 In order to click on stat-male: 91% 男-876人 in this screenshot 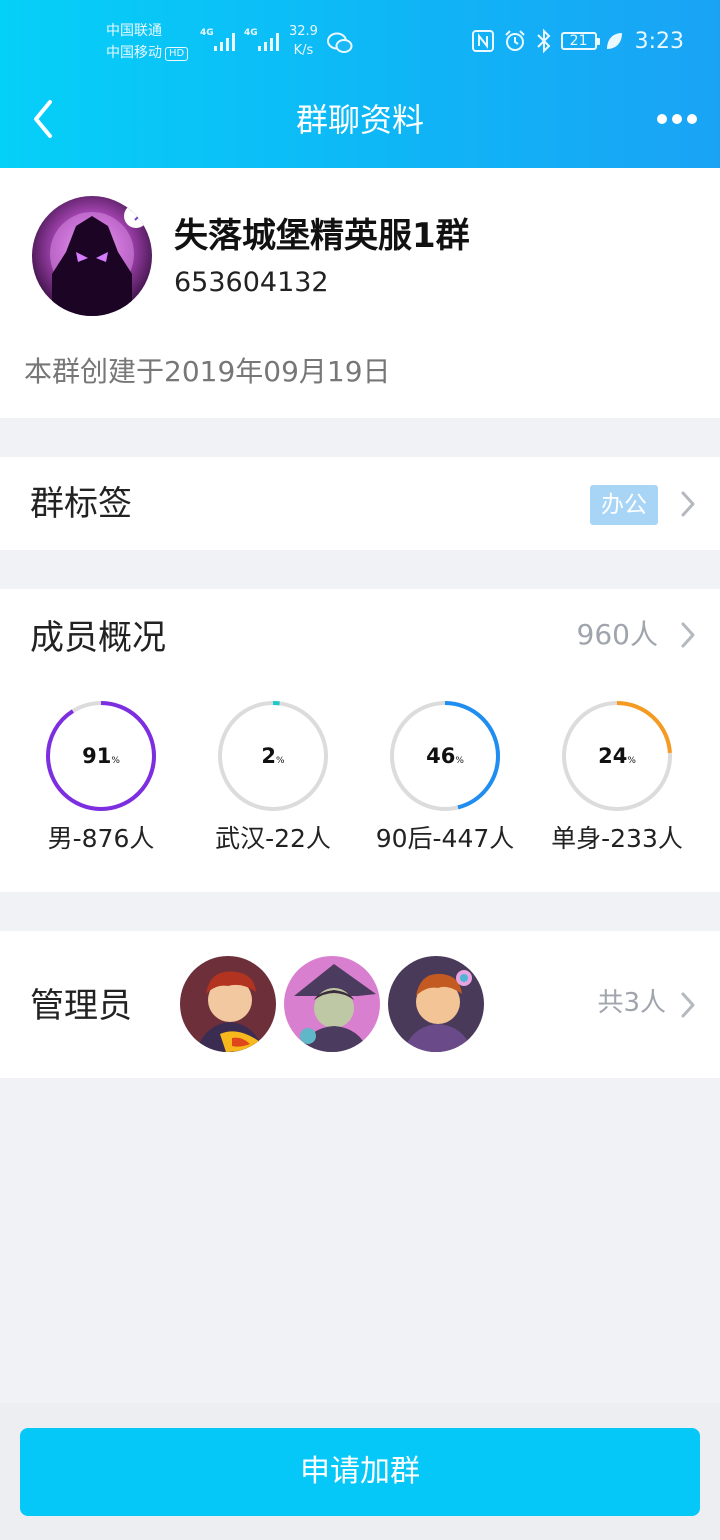, I will do `click(101, 778)`.